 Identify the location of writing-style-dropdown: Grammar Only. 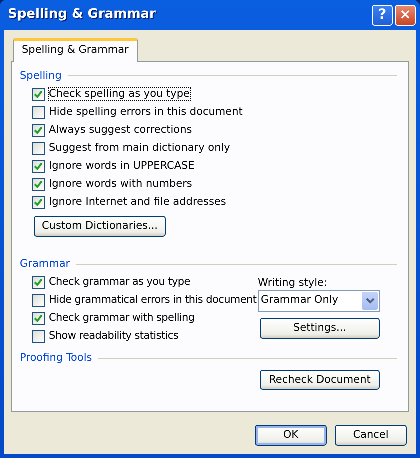
(319, 301).